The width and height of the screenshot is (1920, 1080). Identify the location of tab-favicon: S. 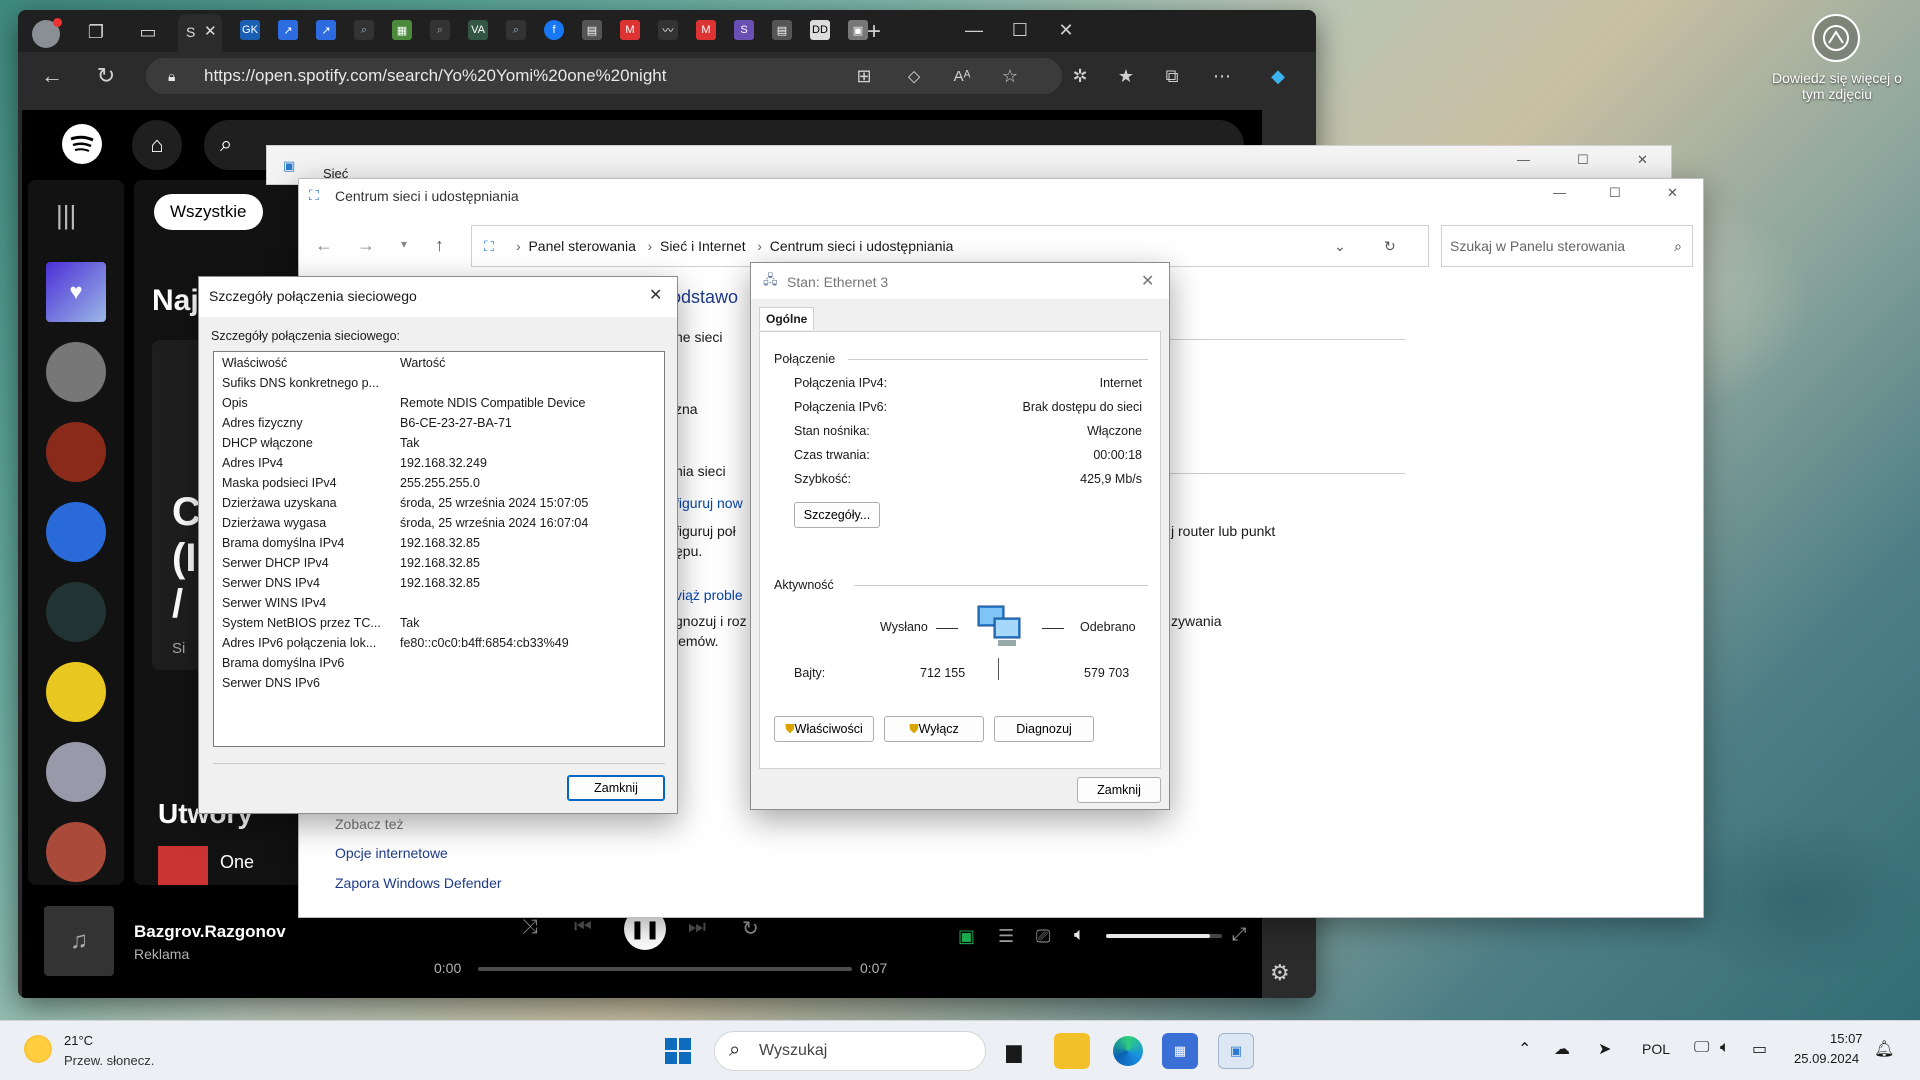
(744, 30).